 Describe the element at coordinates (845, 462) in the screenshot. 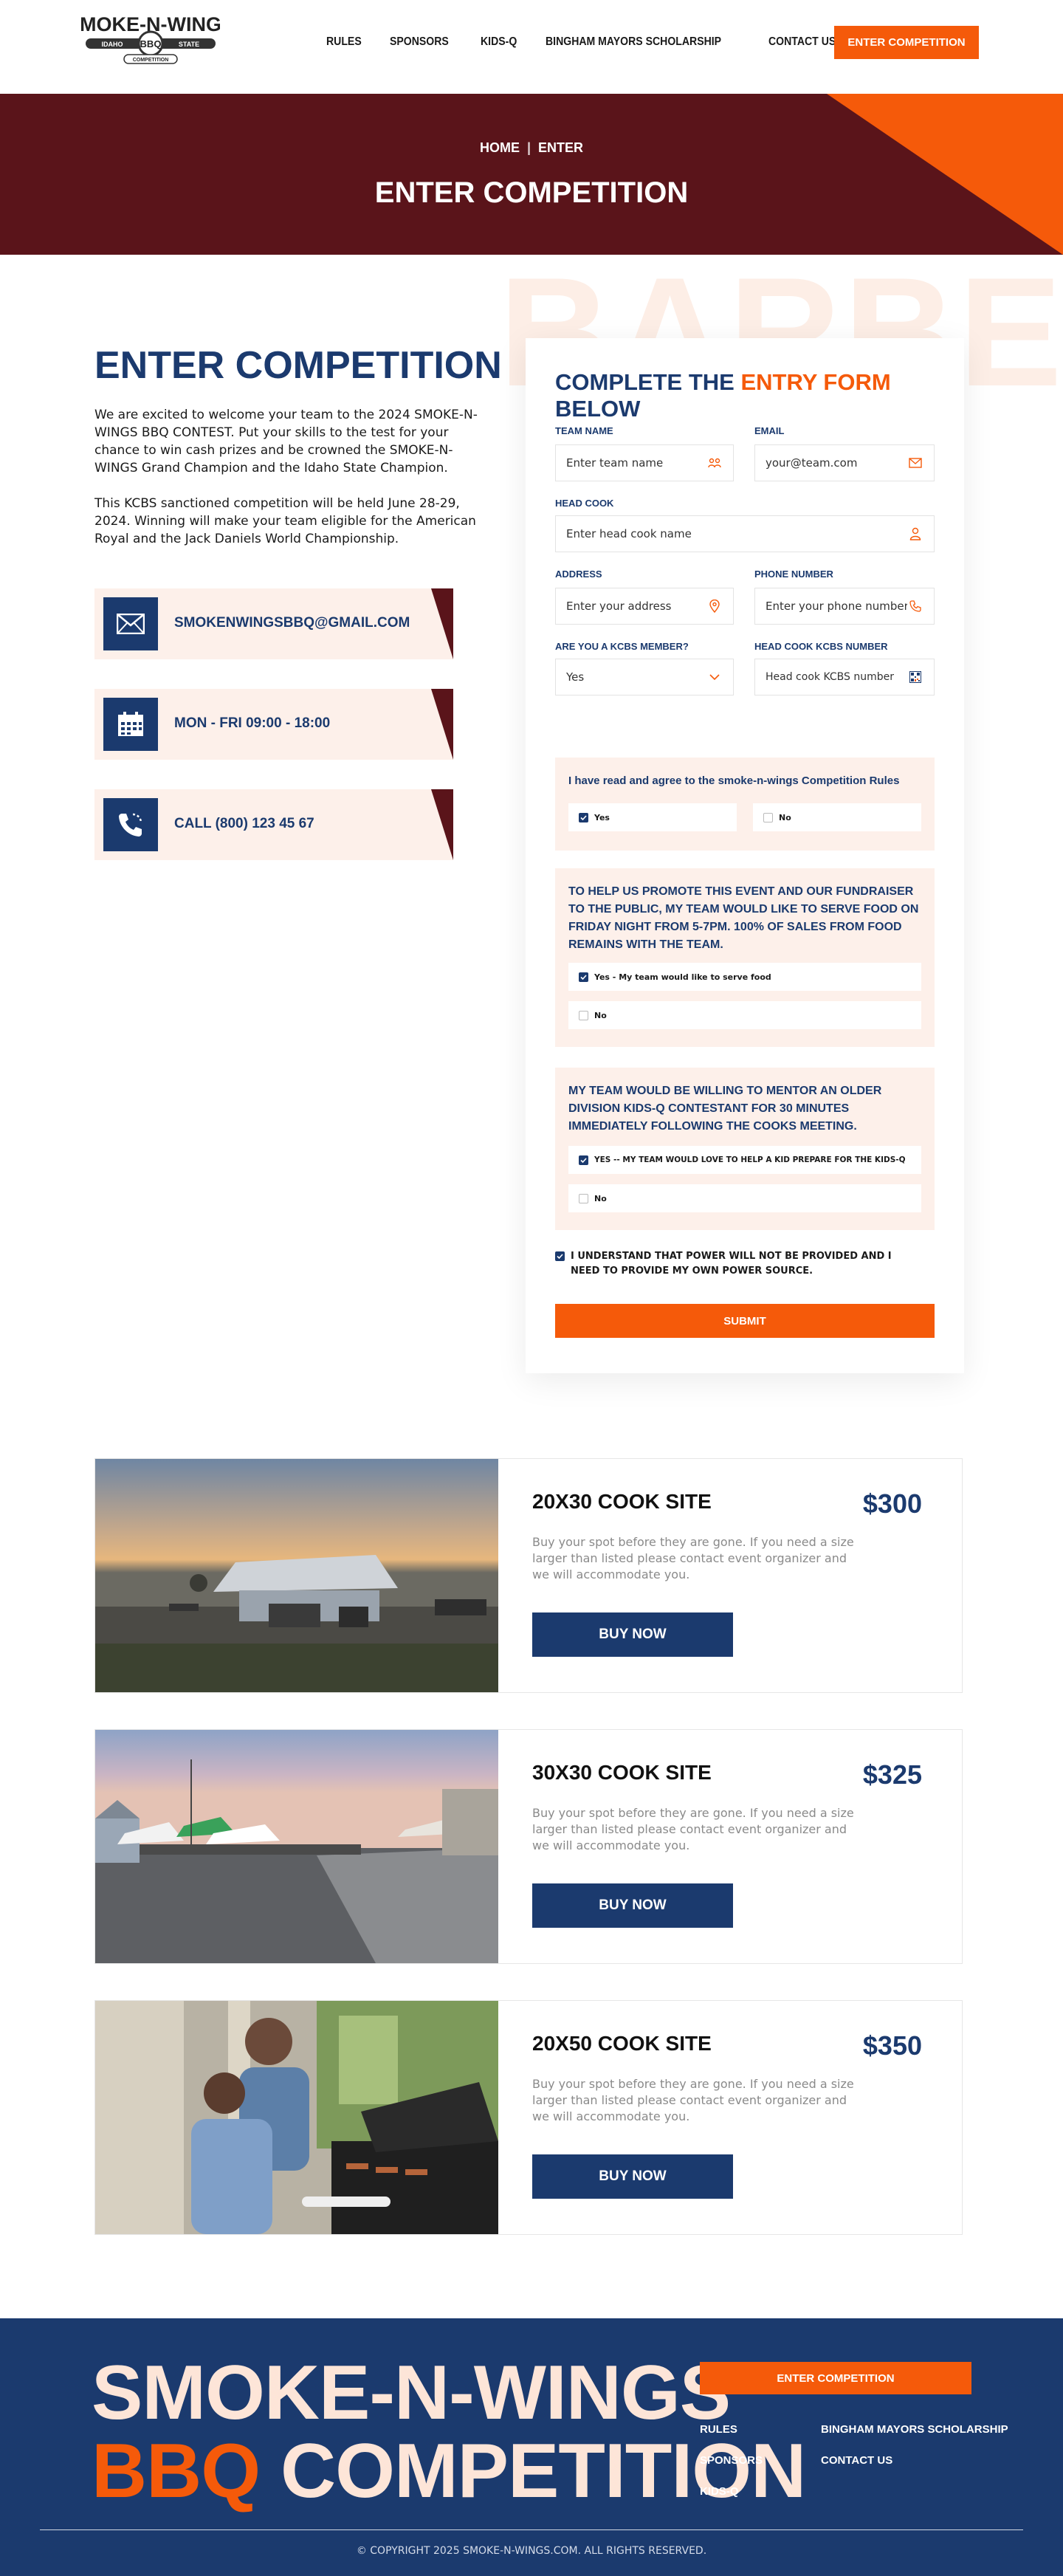

I see `email-field: your@team.com` at that location.